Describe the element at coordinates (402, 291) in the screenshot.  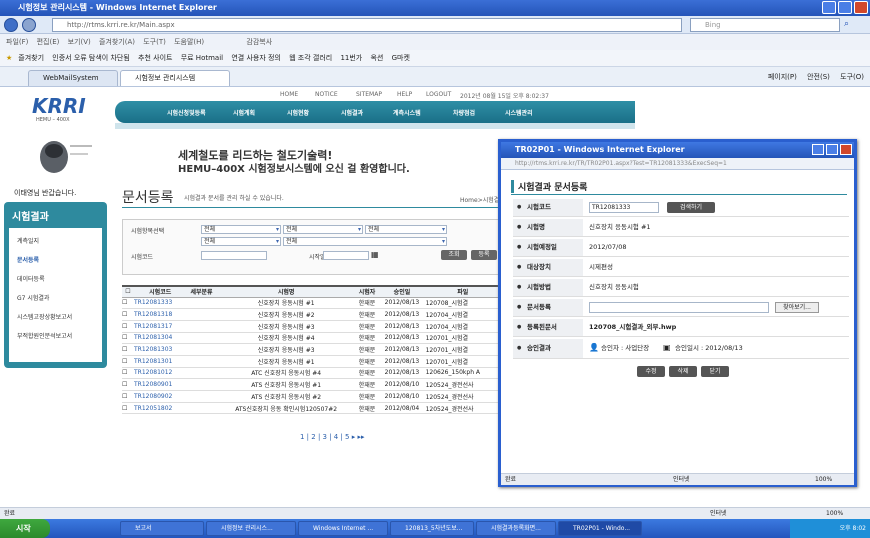
I see `col-approved: 승인일` at that location.